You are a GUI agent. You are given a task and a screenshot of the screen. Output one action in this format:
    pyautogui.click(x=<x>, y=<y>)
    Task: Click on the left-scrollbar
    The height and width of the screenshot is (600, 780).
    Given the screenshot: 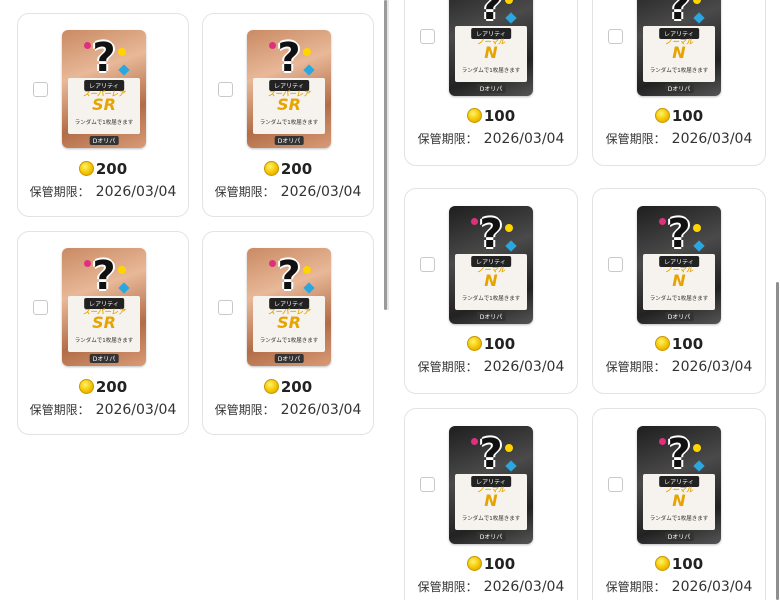 What is the action you would take?
    pyautogui.click(x=385, y=155)
    